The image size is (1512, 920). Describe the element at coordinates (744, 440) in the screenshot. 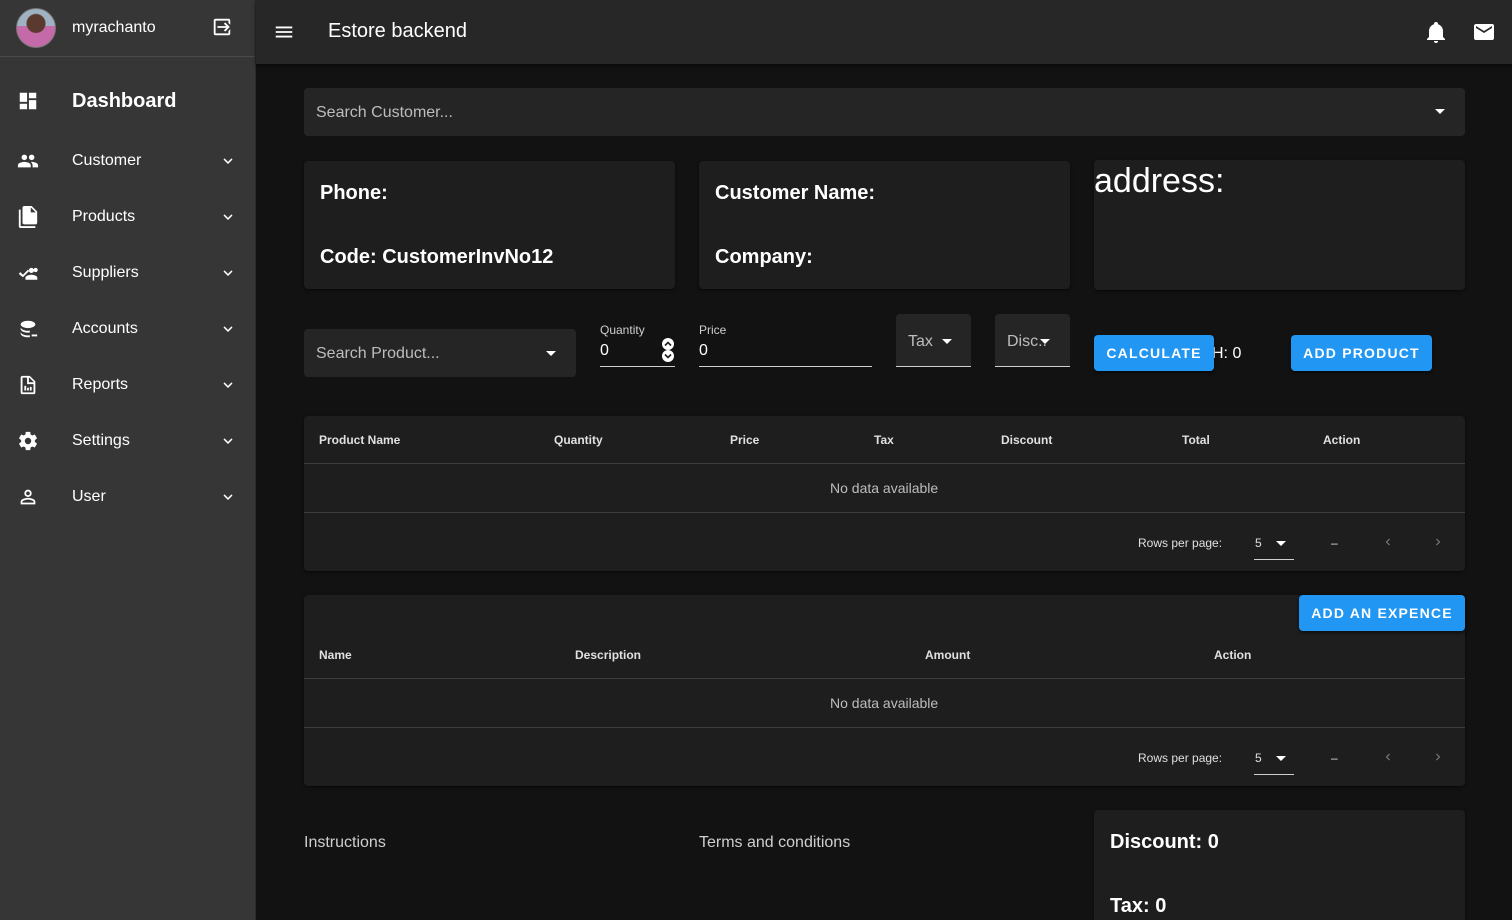

I see `column-header-price: Price` at that location.